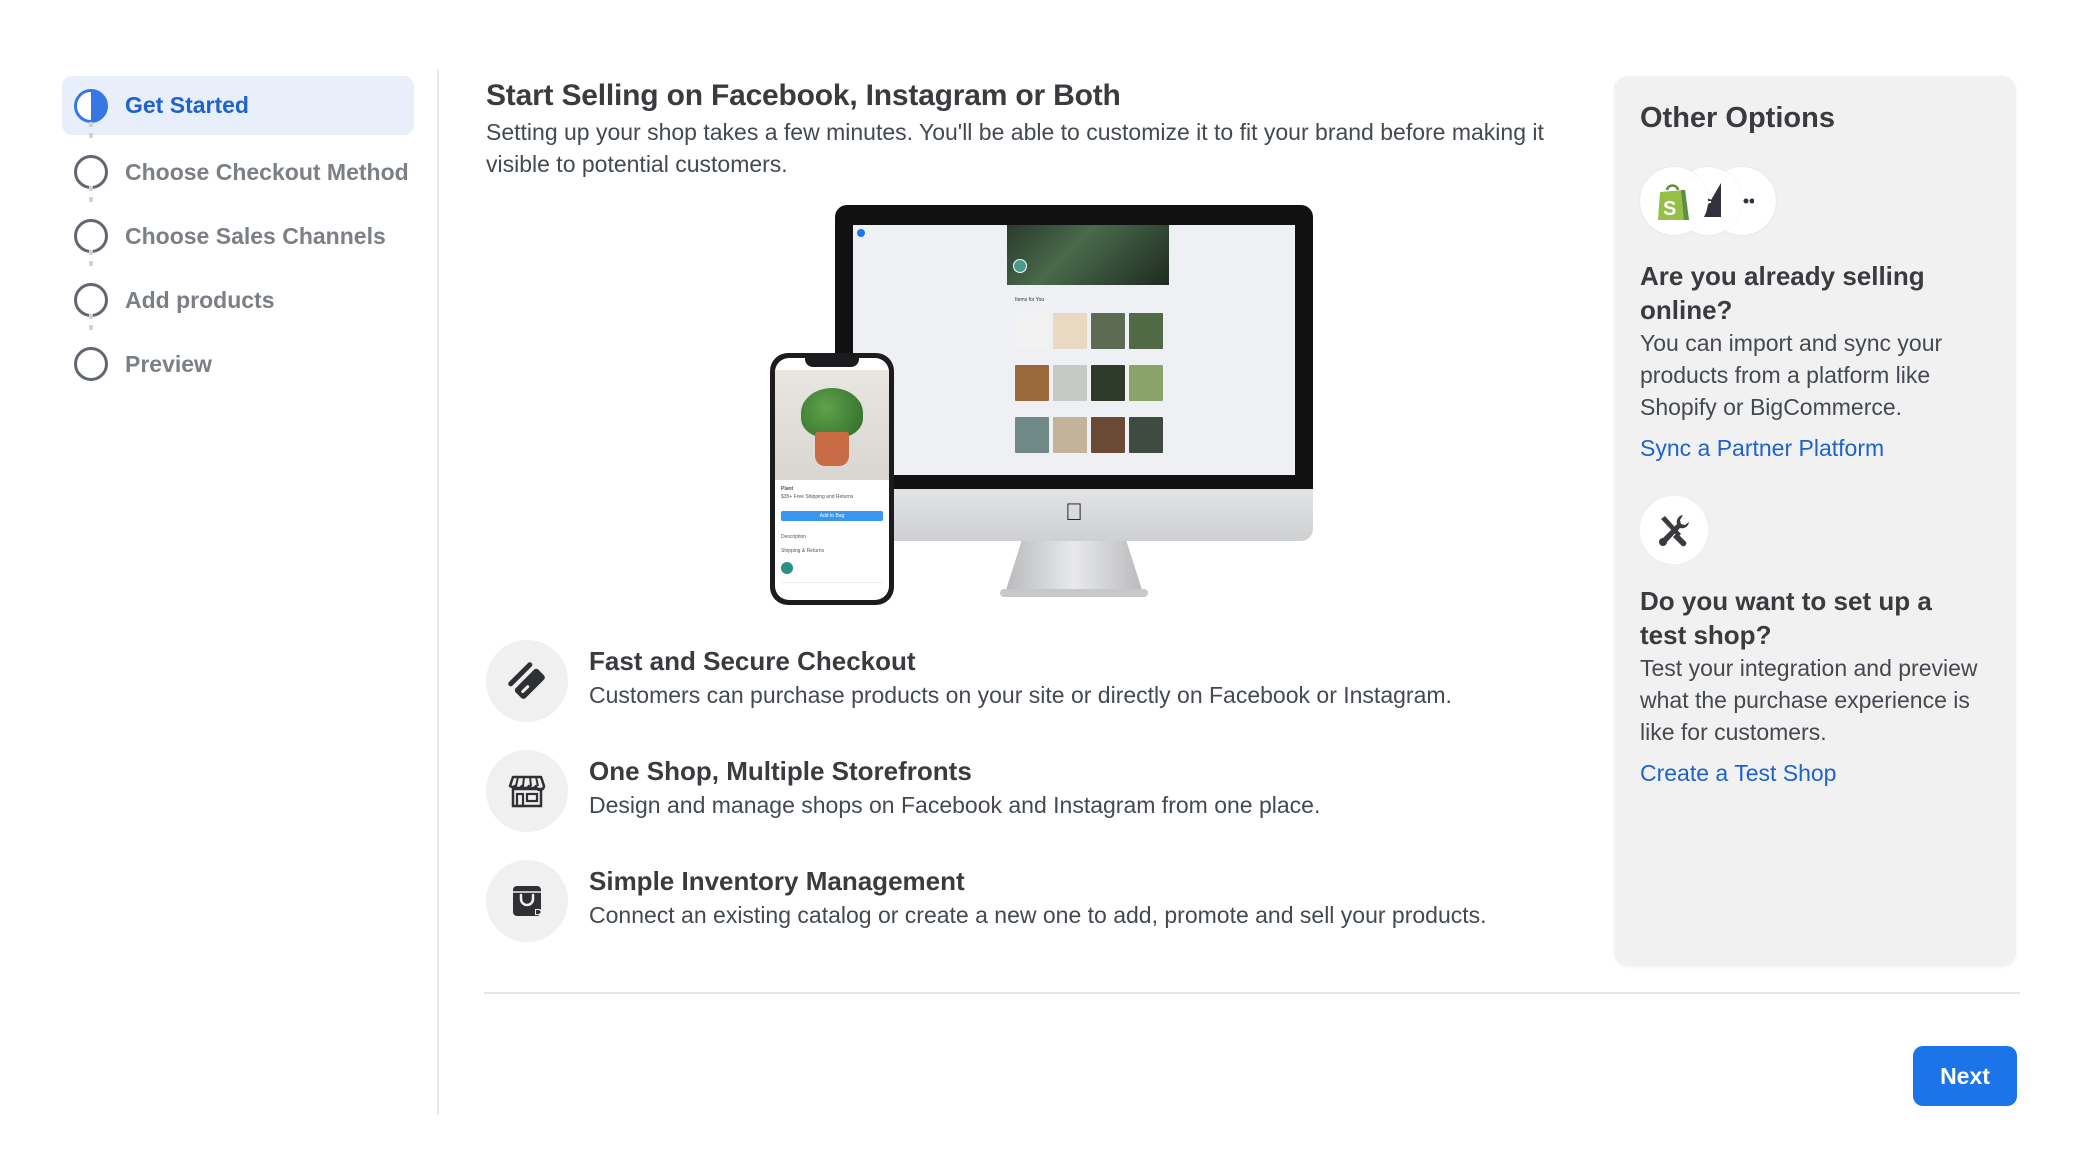 The height and width of the screenshot is (1168, 2080). What do you see at coordinates (794, 537) in the screenshot?
I see `phone-row: Description` at bounding box center [794, 537].